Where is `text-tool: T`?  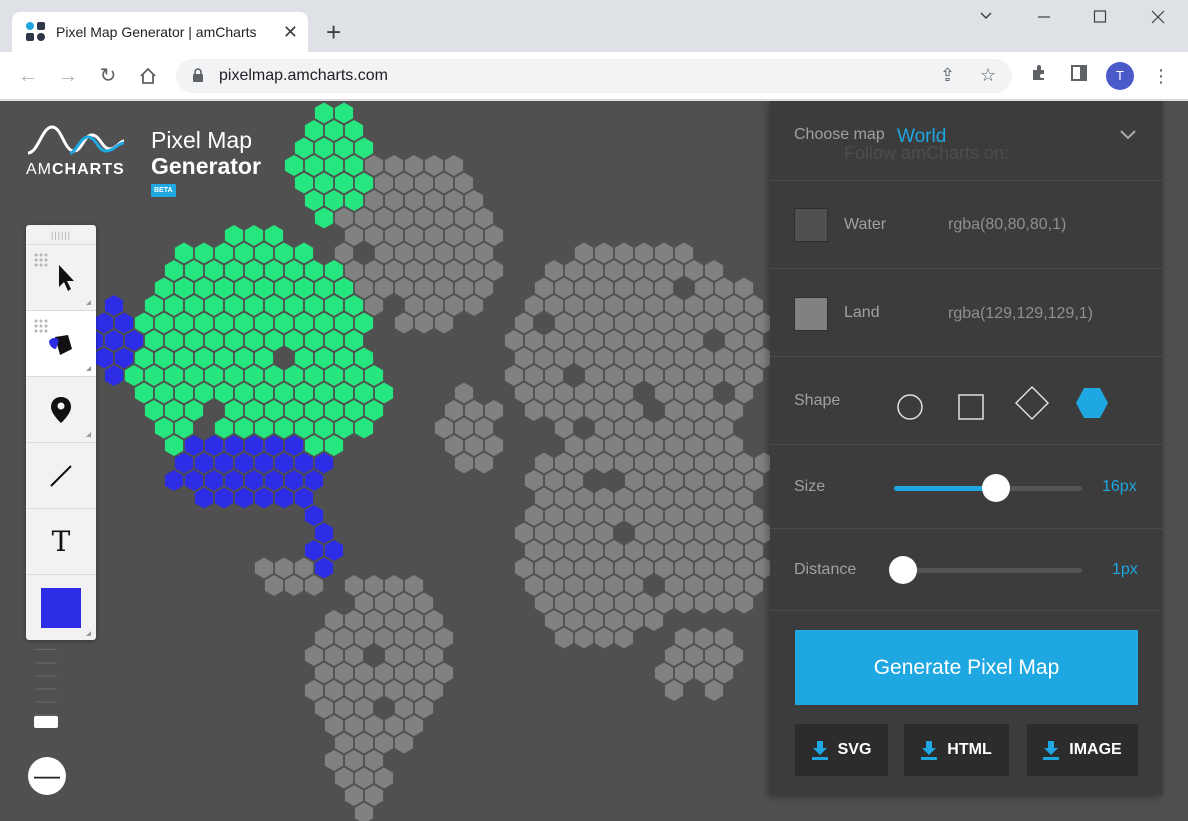
text-tool: T is located at coordinates (61, 542).